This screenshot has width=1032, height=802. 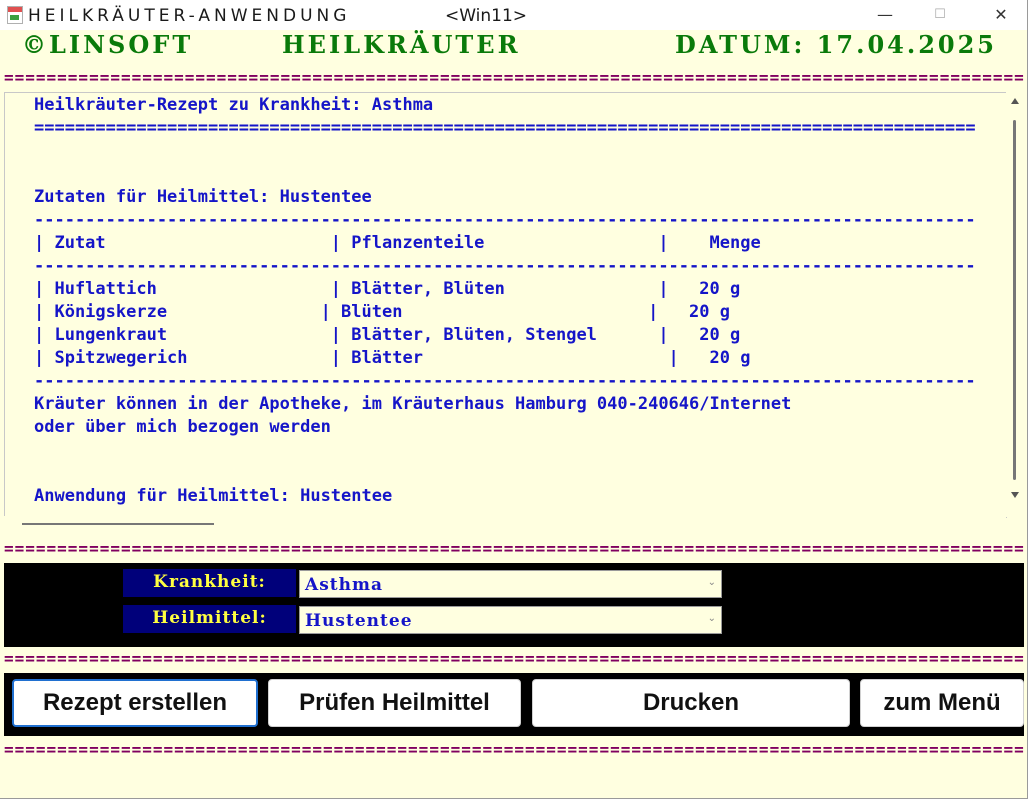 I want to click on header-banner: ©LINSOFT HEILKRÄUTER DATUM: 17.04.2025, so click(x=513, y=45).